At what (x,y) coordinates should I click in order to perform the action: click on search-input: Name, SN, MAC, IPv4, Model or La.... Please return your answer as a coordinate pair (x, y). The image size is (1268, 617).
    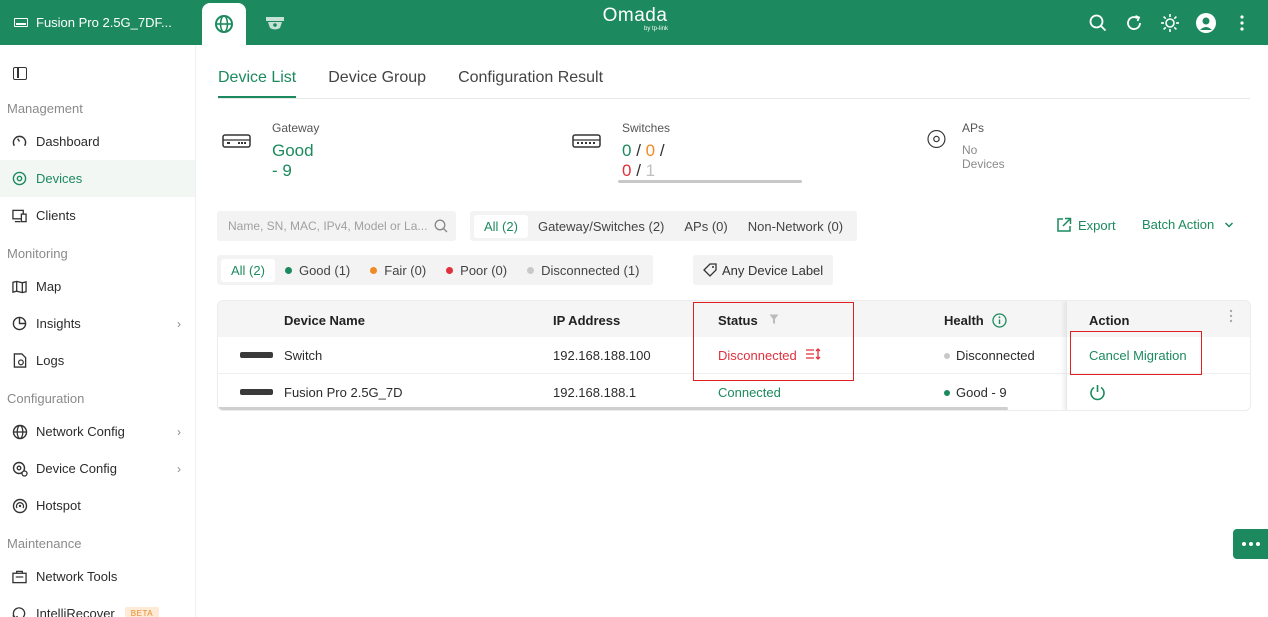
    Looking at the image, I should click on (336, 226).